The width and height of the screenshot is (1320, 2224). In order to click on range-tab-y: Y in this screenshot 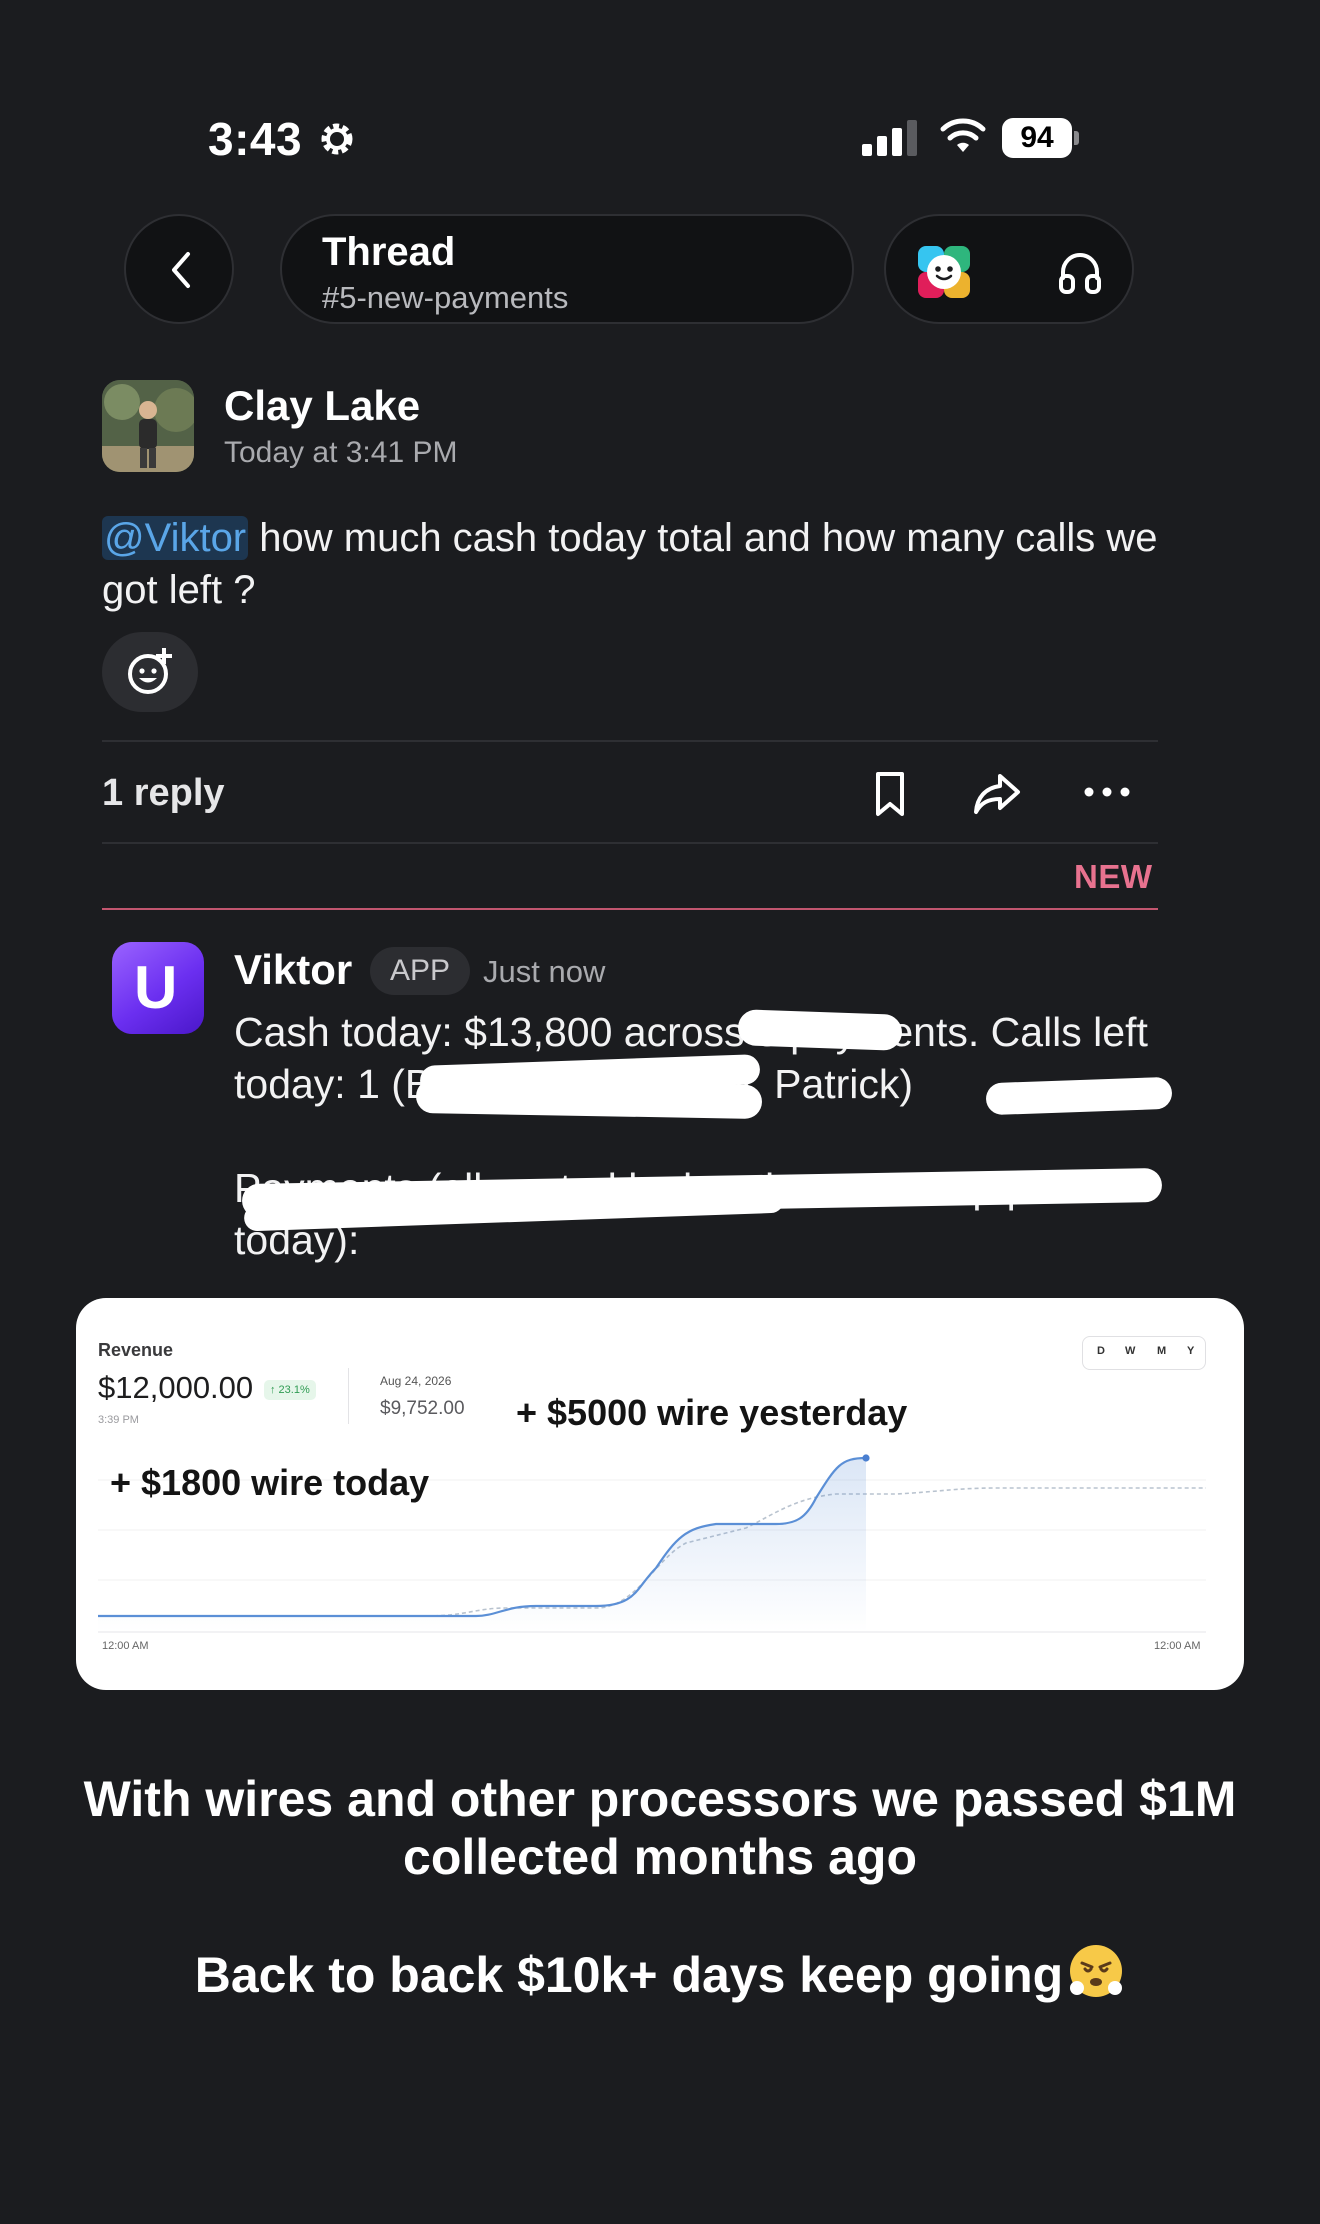, I will do `click(1190, 1351)`.